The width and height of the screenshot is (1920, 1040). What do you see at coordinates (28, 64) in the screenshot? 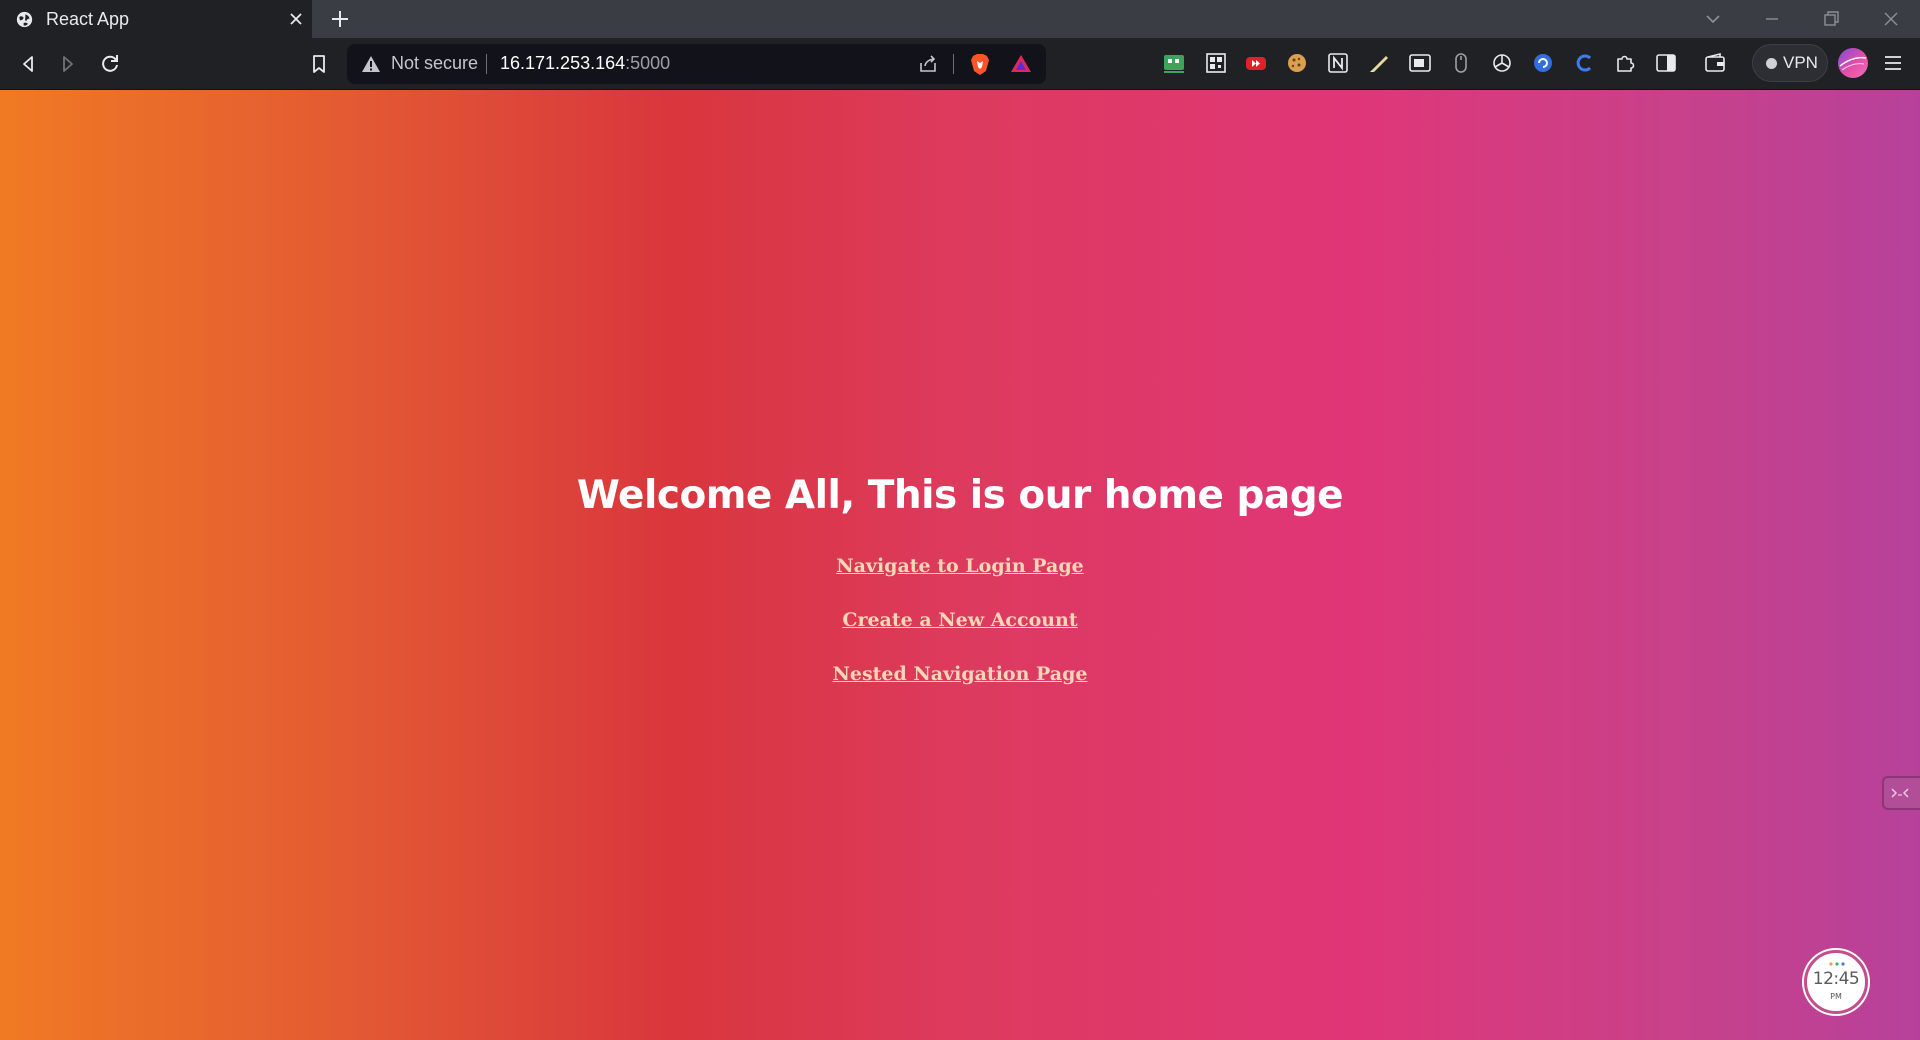
I see `back-icon` at bounding box center [28, 64].